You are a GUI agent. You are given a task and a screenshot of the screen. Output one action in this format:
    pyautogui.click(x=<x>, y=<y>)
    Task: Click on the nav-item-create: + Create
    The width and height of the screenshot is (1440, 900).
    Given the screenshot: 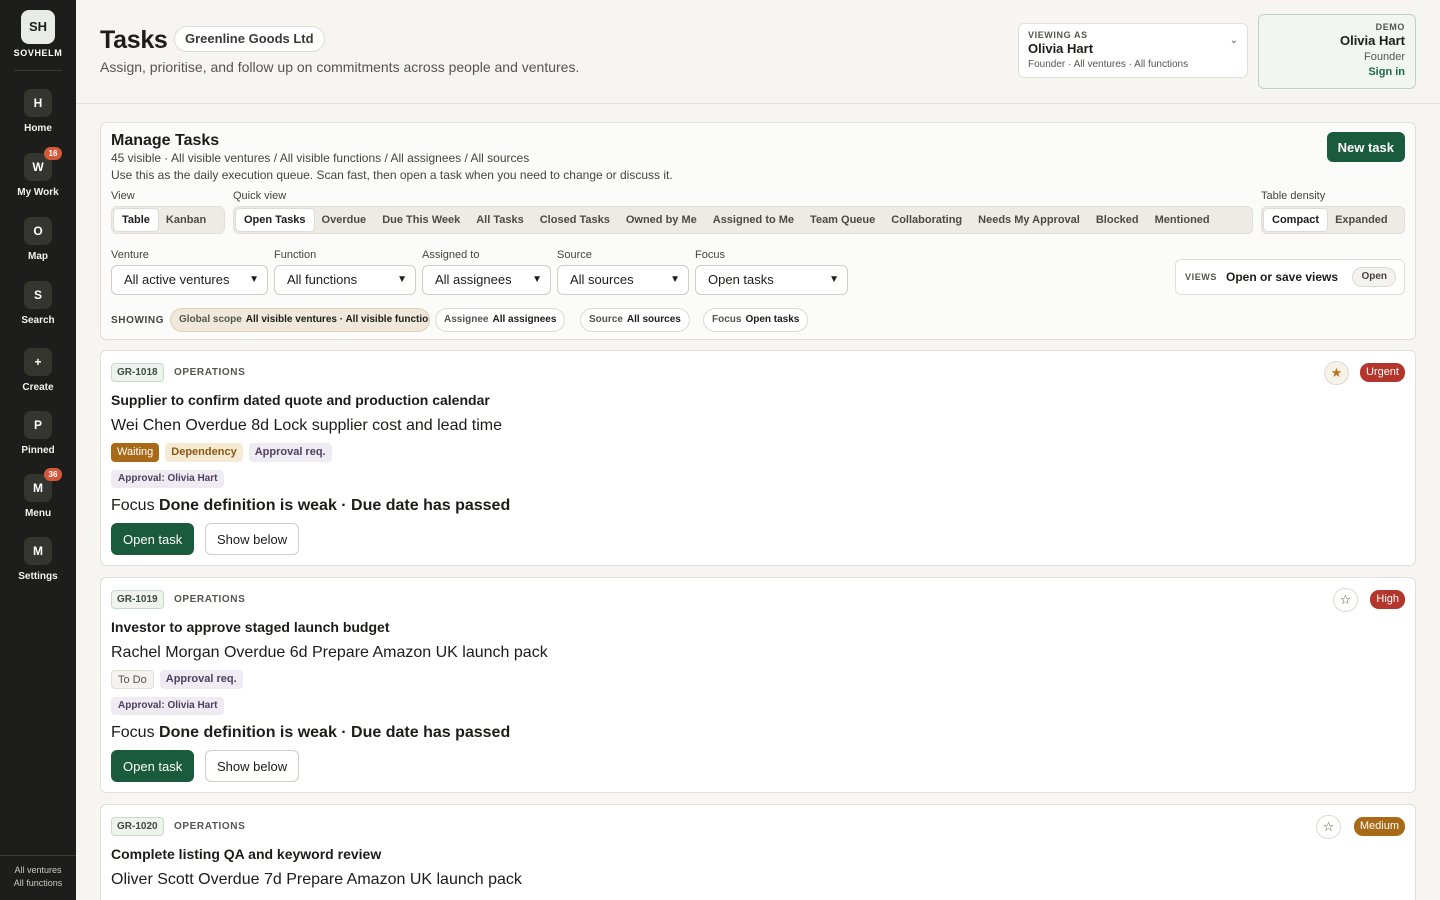 What is the action you would take?
    pyautogui.click(x=38, y=370)
    